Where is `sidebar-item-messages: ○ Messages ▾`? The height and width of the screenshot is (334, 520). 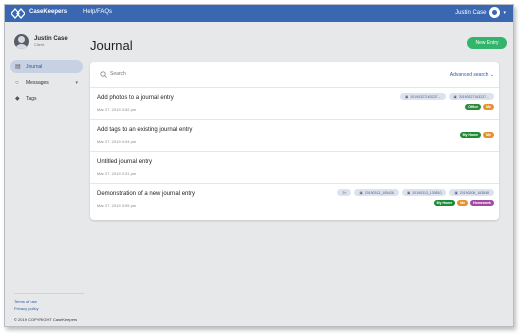 sidebar-item-messages: ○ Messages ▾ is located at coordinates (46, 82).